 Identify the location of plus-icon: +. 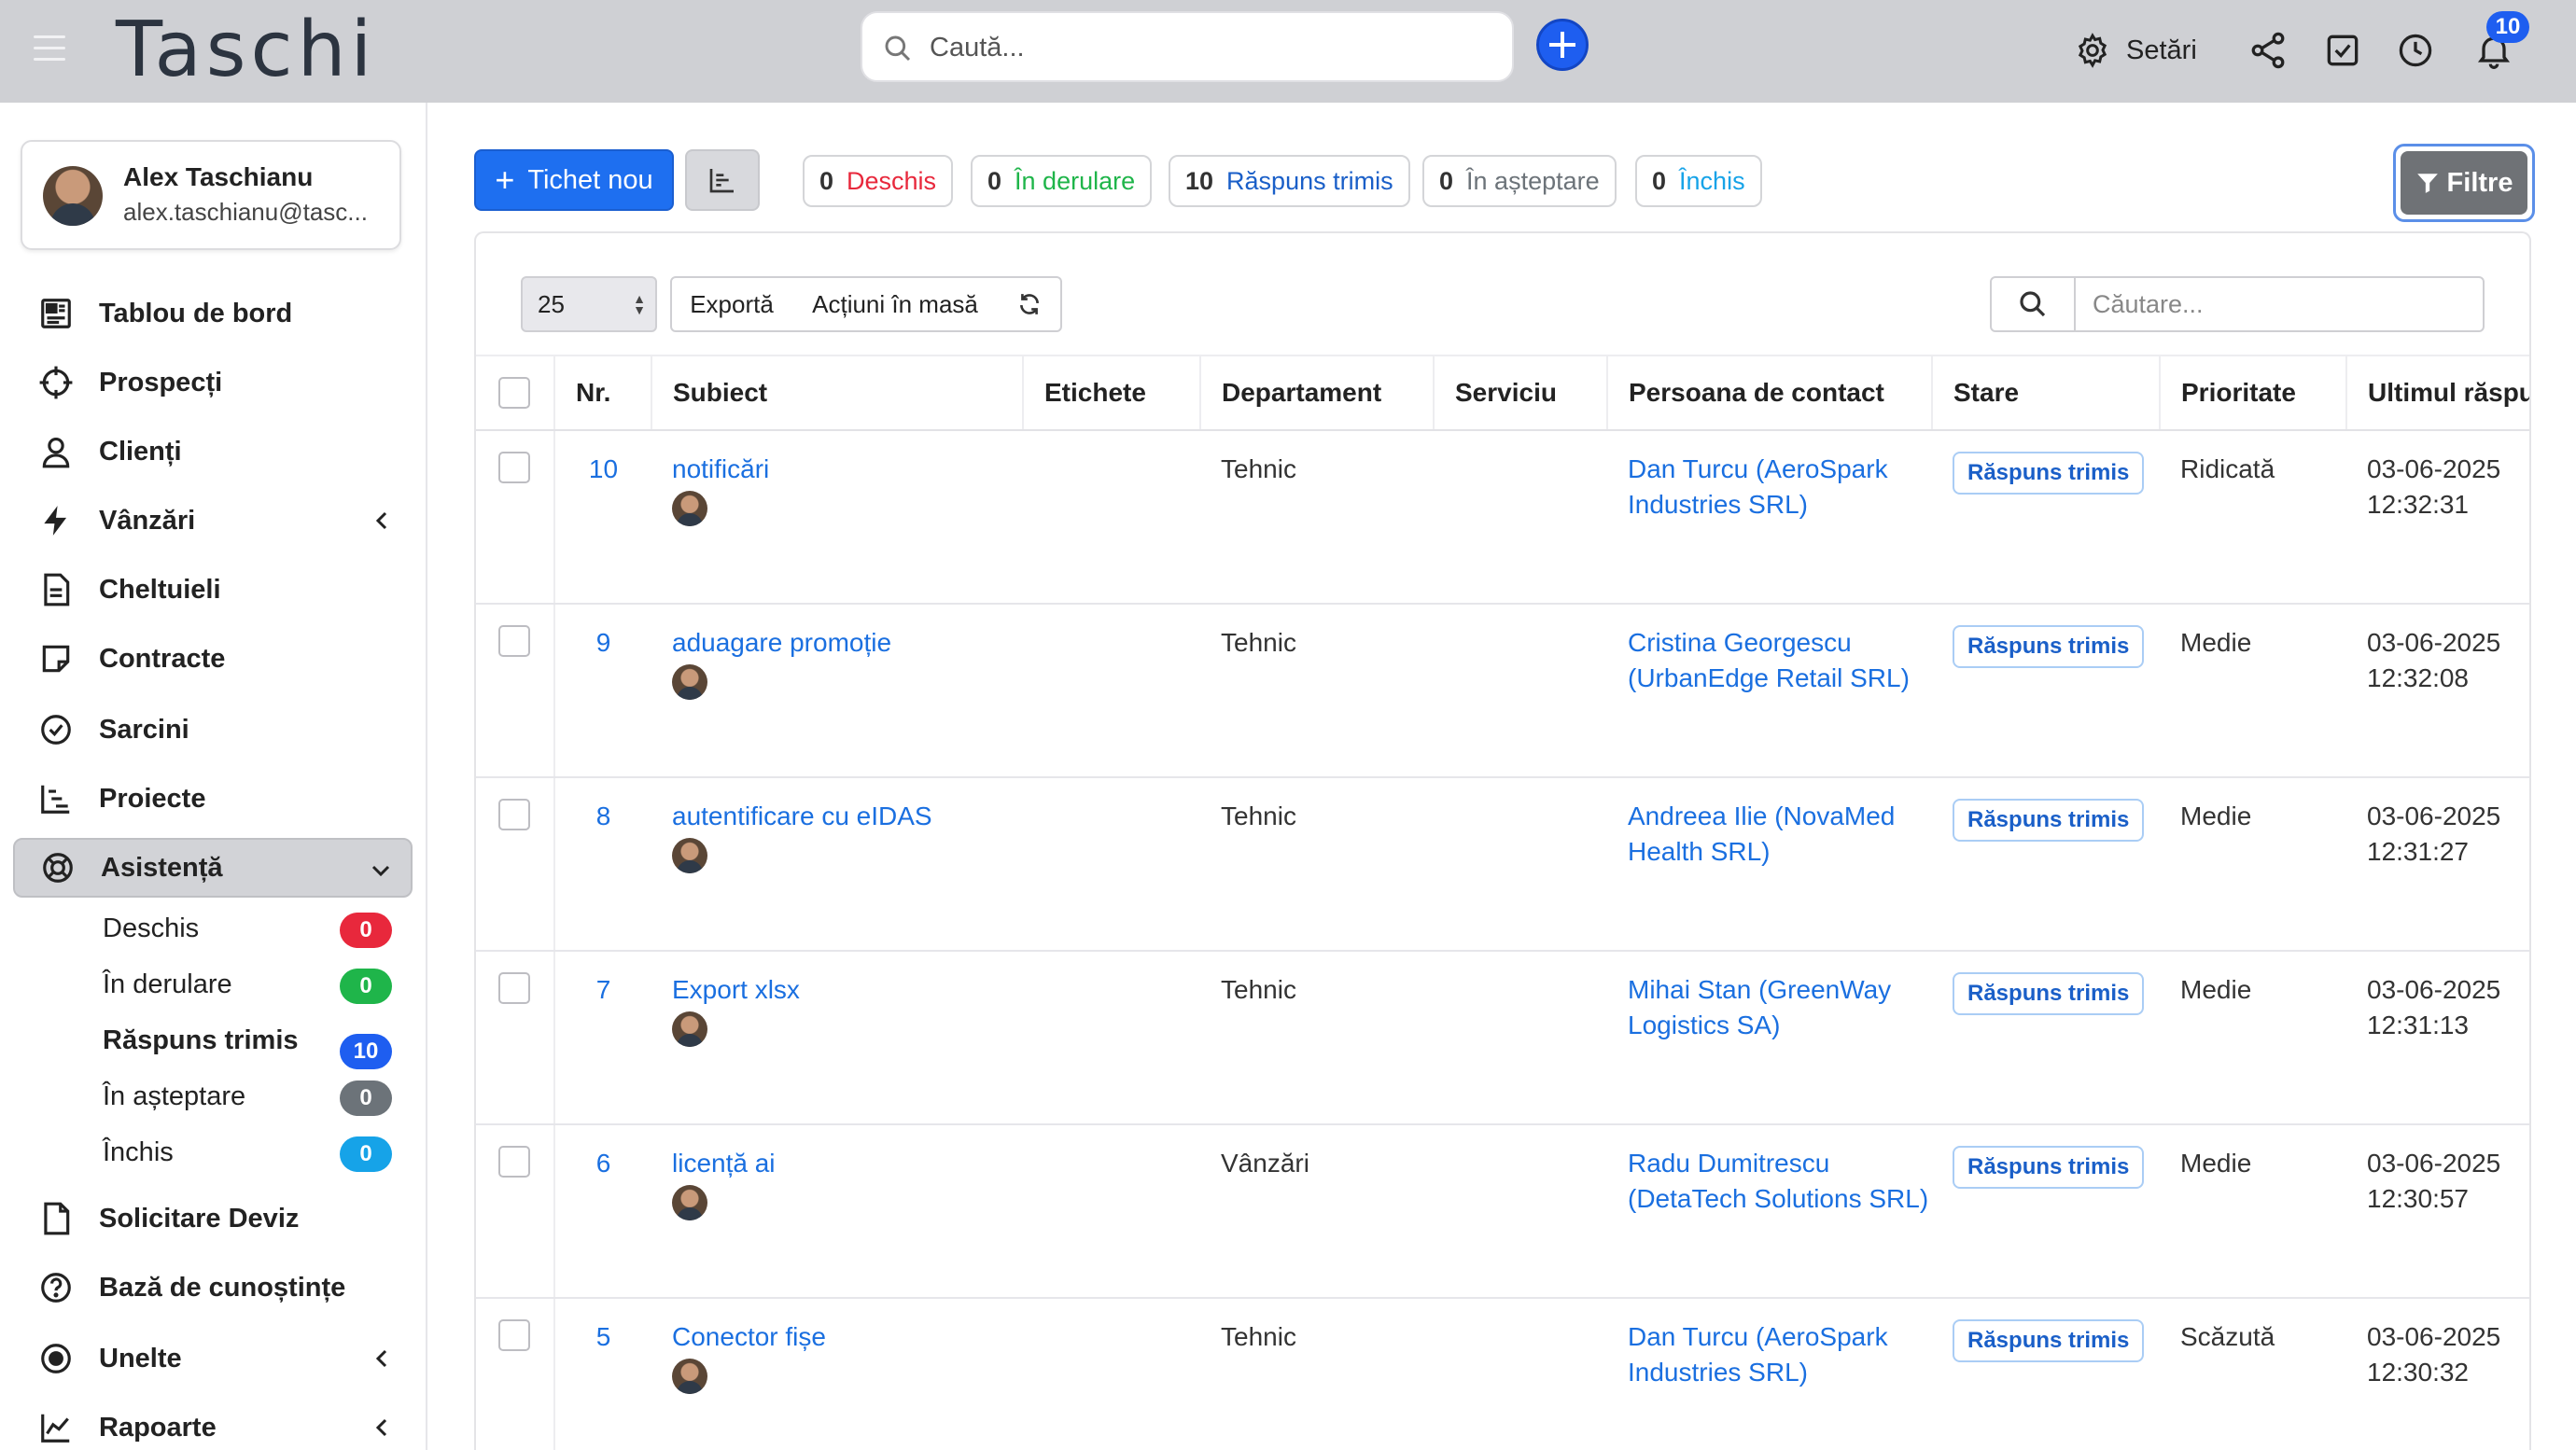
(505, 179).